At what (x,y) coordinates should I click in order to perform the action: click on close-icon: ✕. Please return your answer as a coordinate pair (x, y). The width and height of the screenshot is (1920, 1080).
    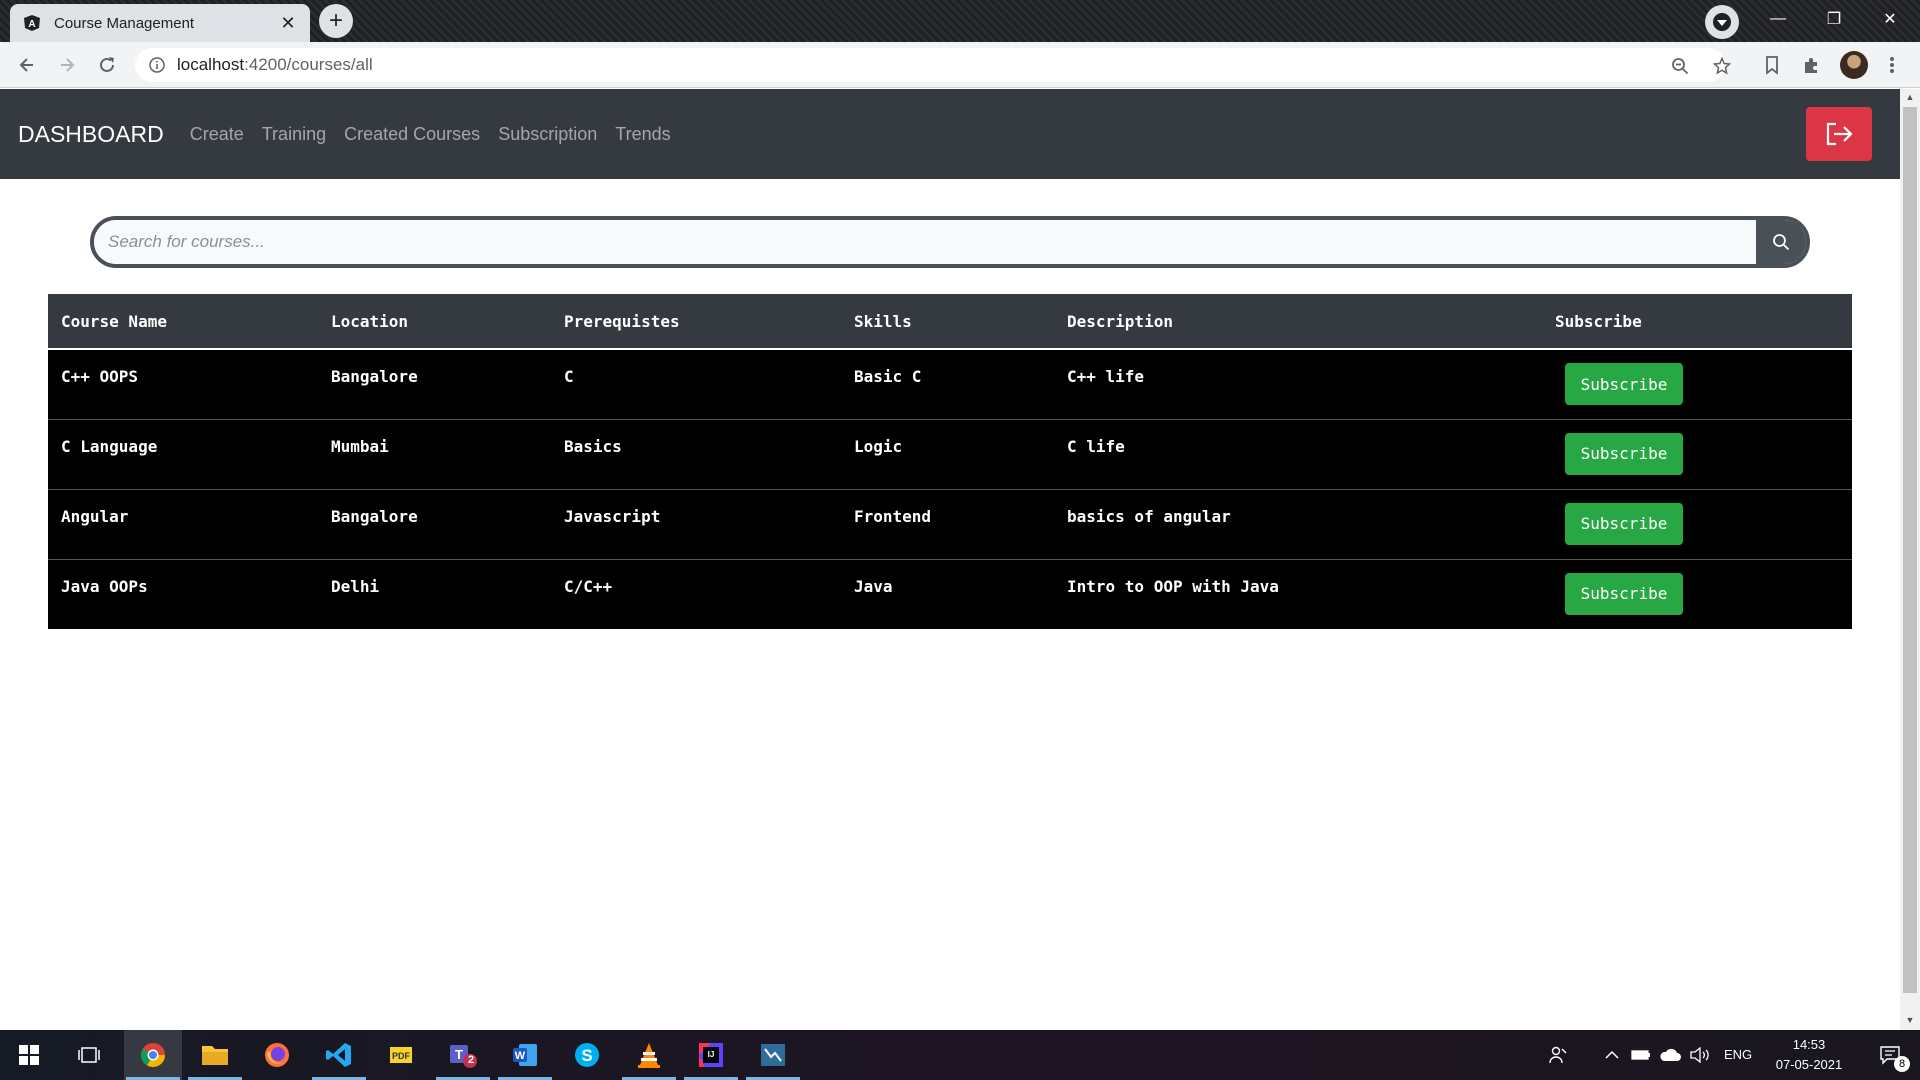
    Looking at the image, I should click on (1890, 19).